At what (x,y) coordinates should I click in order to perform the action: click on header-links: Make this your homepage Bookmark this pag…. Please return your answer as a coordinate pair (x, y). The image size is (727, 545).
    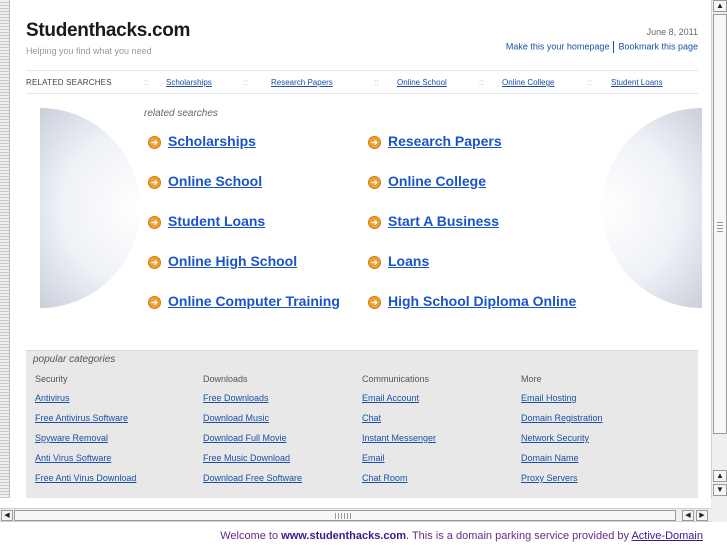
    Looking at the image, I should click on (602, 47).